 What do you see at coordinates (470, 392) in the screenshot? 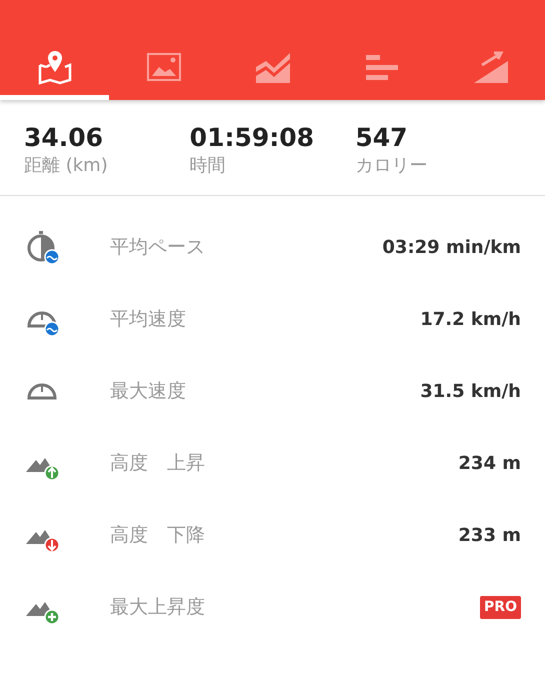
I see `stat-value: 31.5 km/h` at bounding box center [470, 392].